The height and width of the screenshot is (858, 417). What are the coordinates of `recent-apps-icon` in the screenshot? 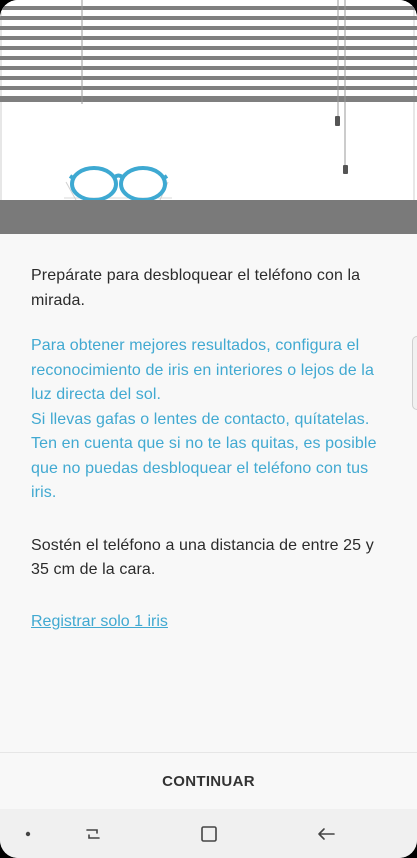 It's located at (93, 833).